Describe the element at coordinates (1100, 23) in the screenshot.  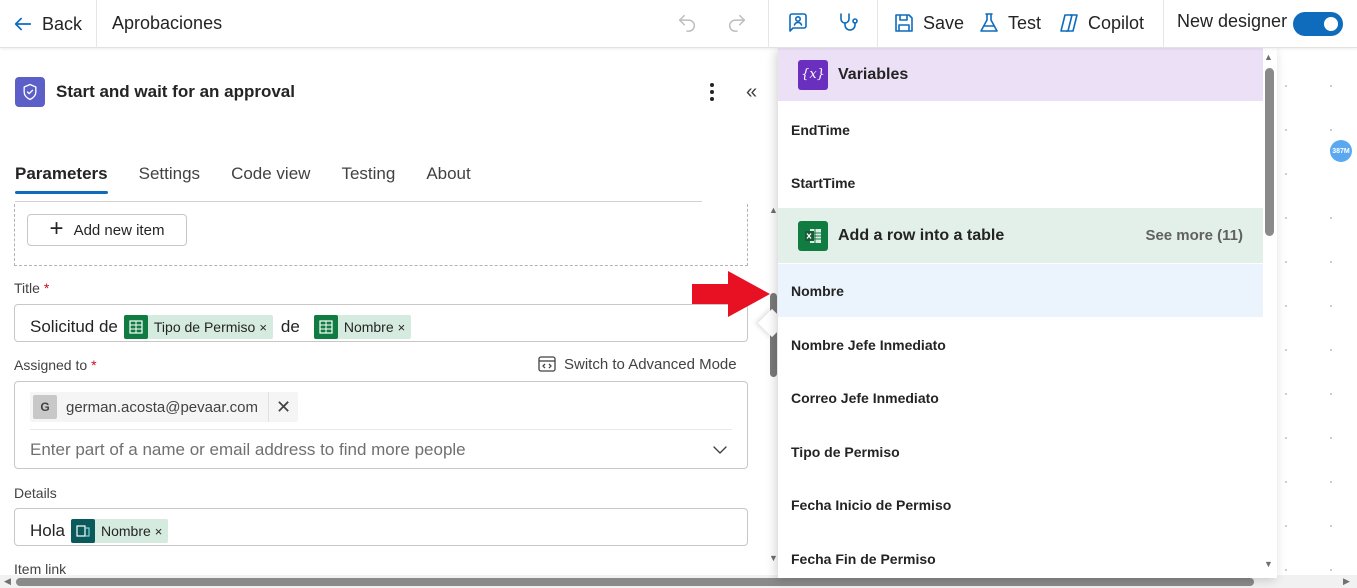
I see `copilot-button: Copilot` at that location.